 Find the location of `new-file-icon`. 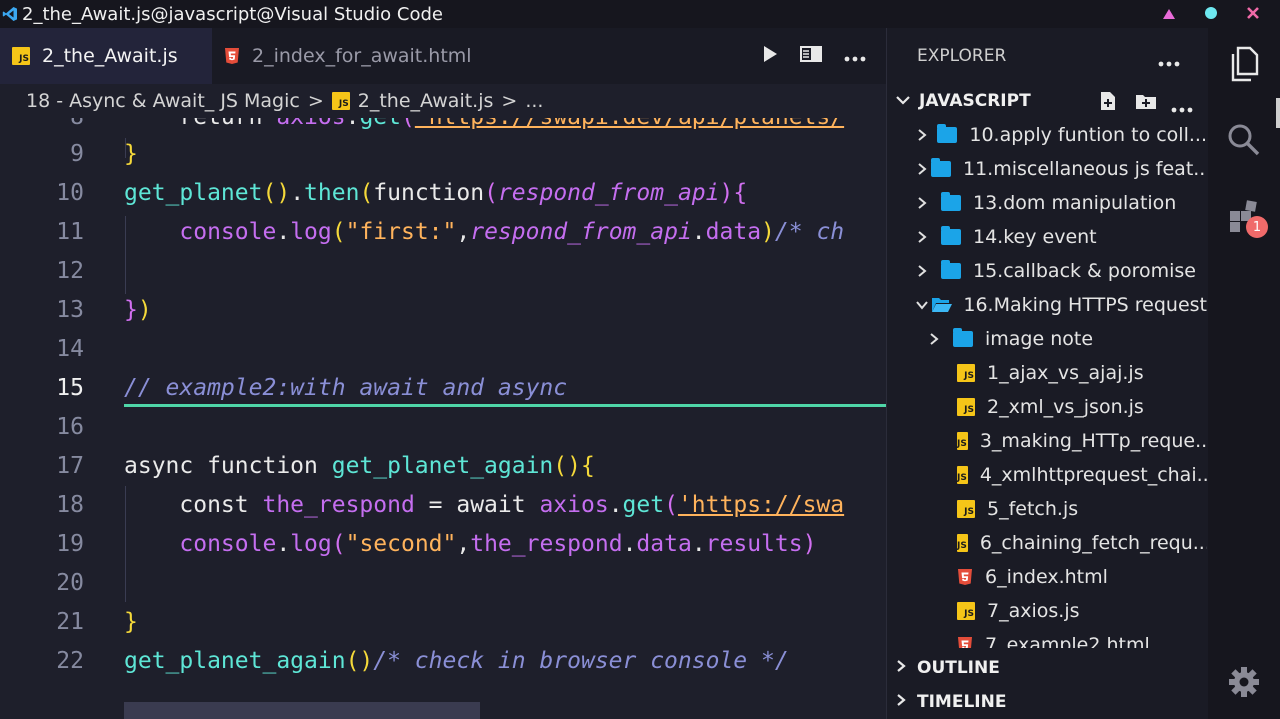

new-file-icon is located at coordinates (1108, 103).